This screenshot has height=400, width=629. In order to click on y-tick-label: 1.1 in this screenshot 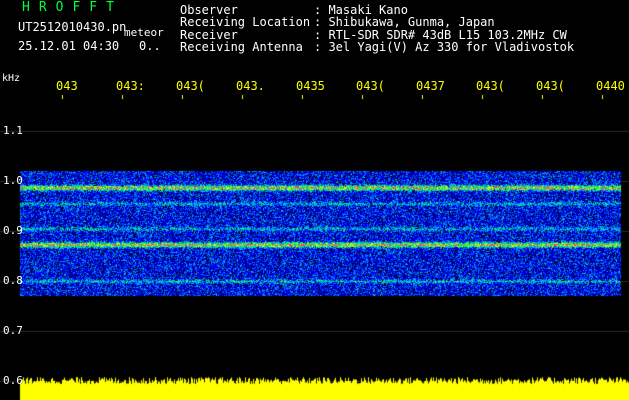, I will do `click(13, 130)`.